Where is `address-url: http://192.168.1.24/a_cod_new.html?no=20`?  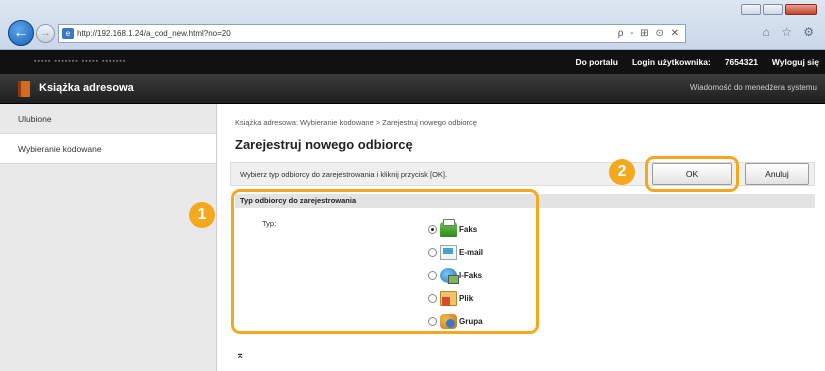
address-url: http://192.168.1.24/a_cod_new.html?no=20 is located at coordinates (154, 33).